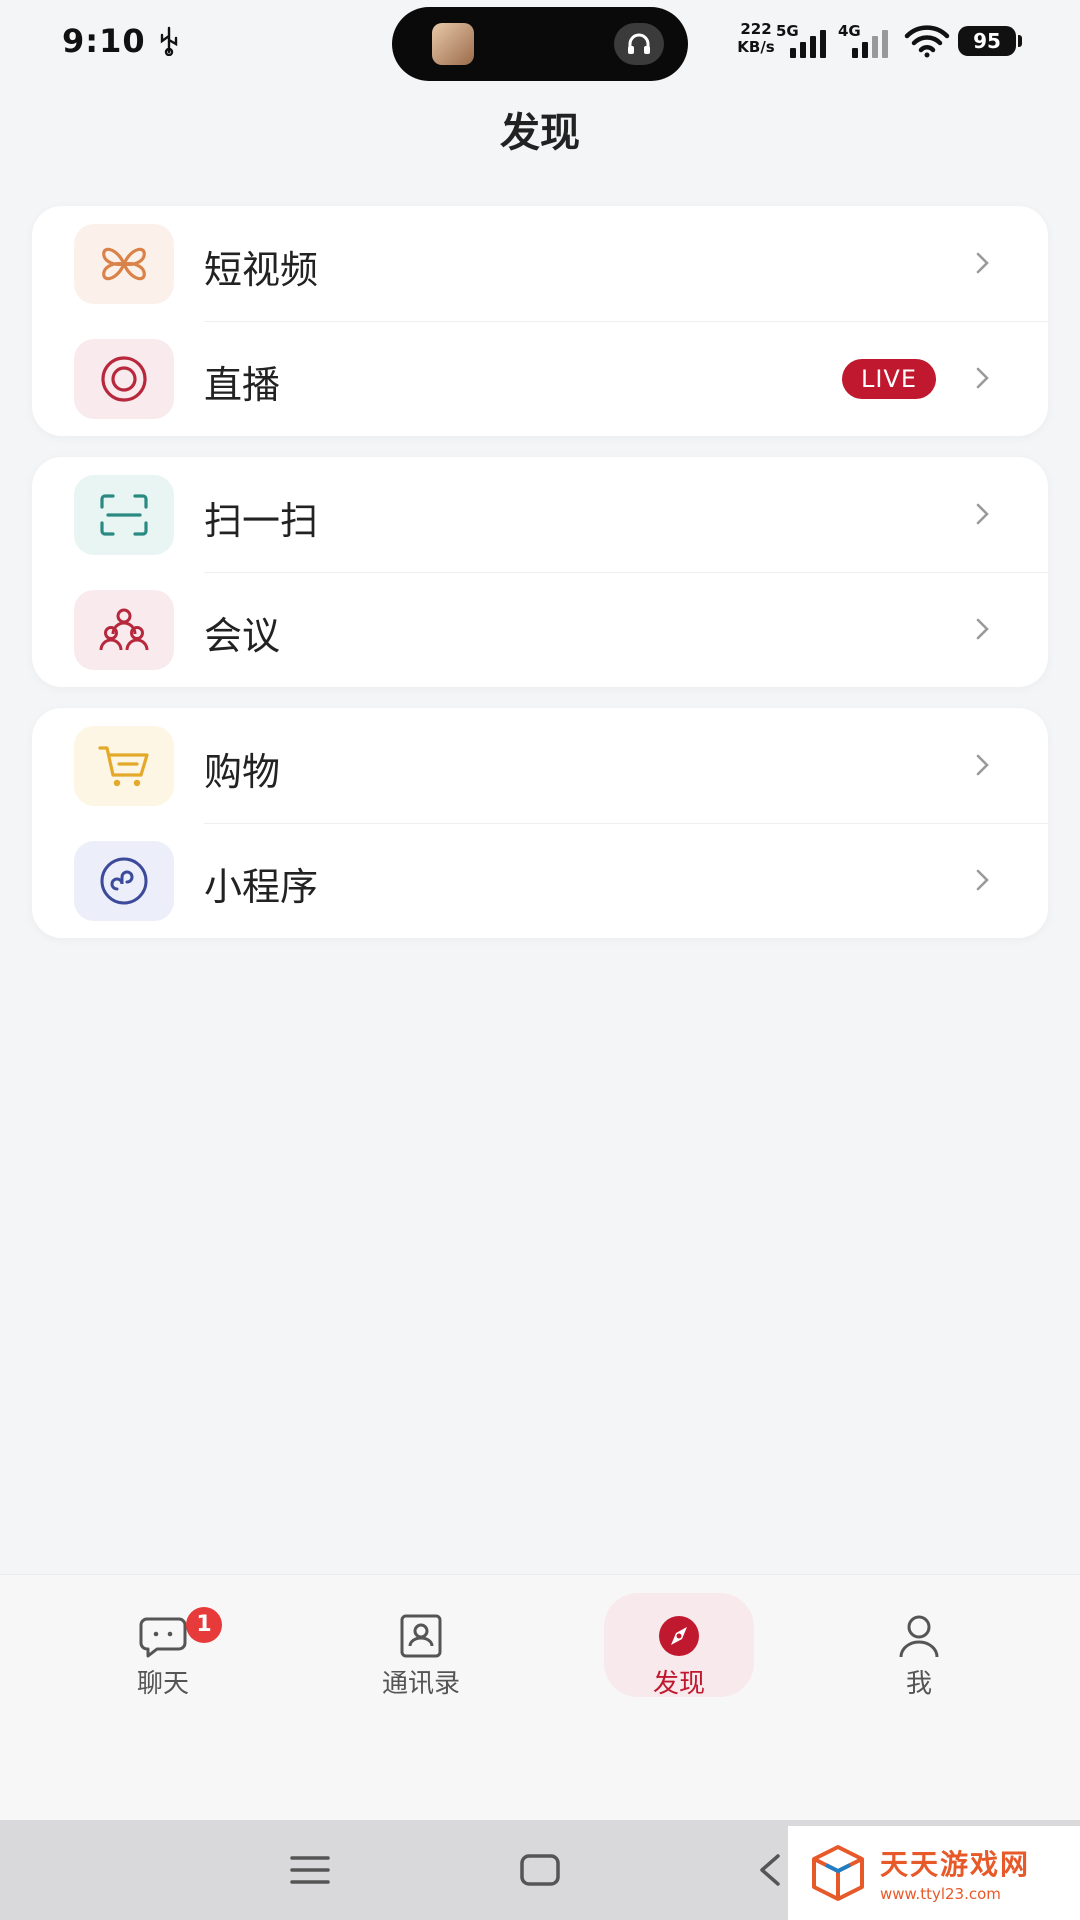 This screenshot has height=1920, width=1080. Describe the element at coordinates (540, 1697) in the screenshot. I see `bottom-tab-bar: 1 聊天 通讯录 发现 我` at that location.